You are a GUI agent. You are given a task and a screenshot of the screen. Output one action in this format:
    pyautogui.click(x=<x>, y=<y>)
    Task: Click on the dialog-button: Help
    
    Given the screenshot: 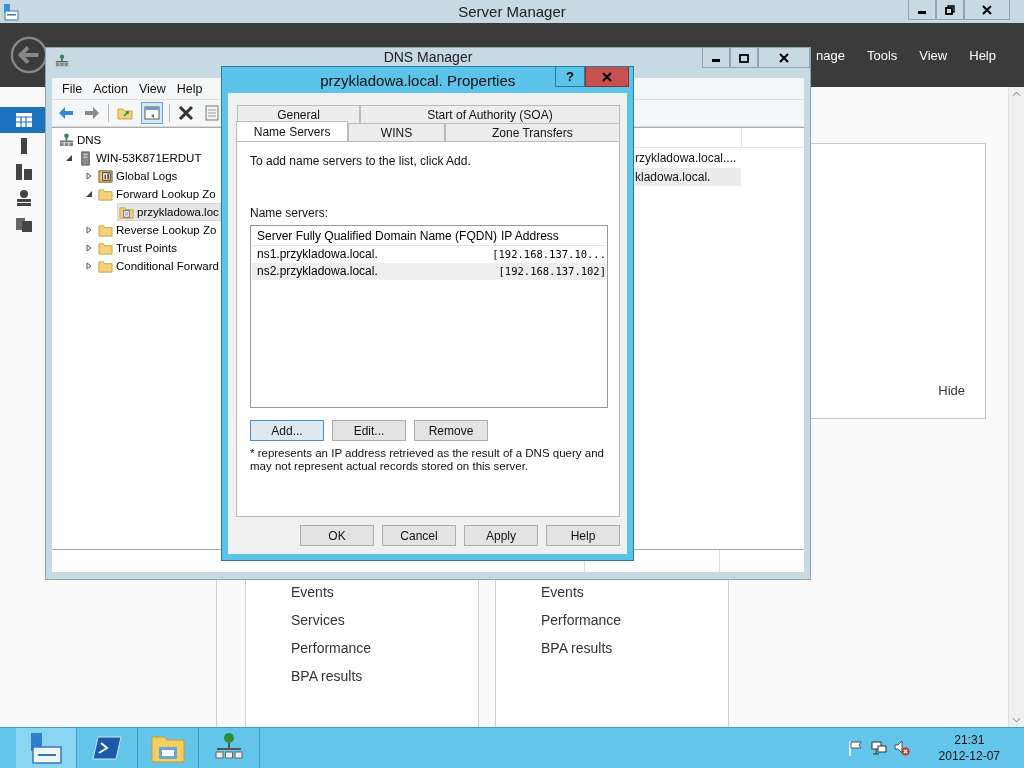 What is the action you would take?
    pyautogui.click(x=583, y=535)
    